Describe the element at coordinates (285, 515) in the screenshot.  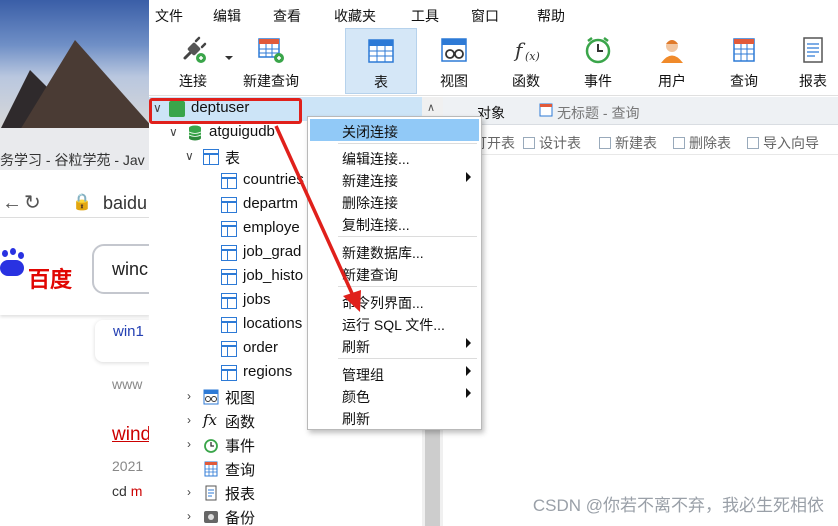
I see `tree-backups-group: › 备份` at that location.